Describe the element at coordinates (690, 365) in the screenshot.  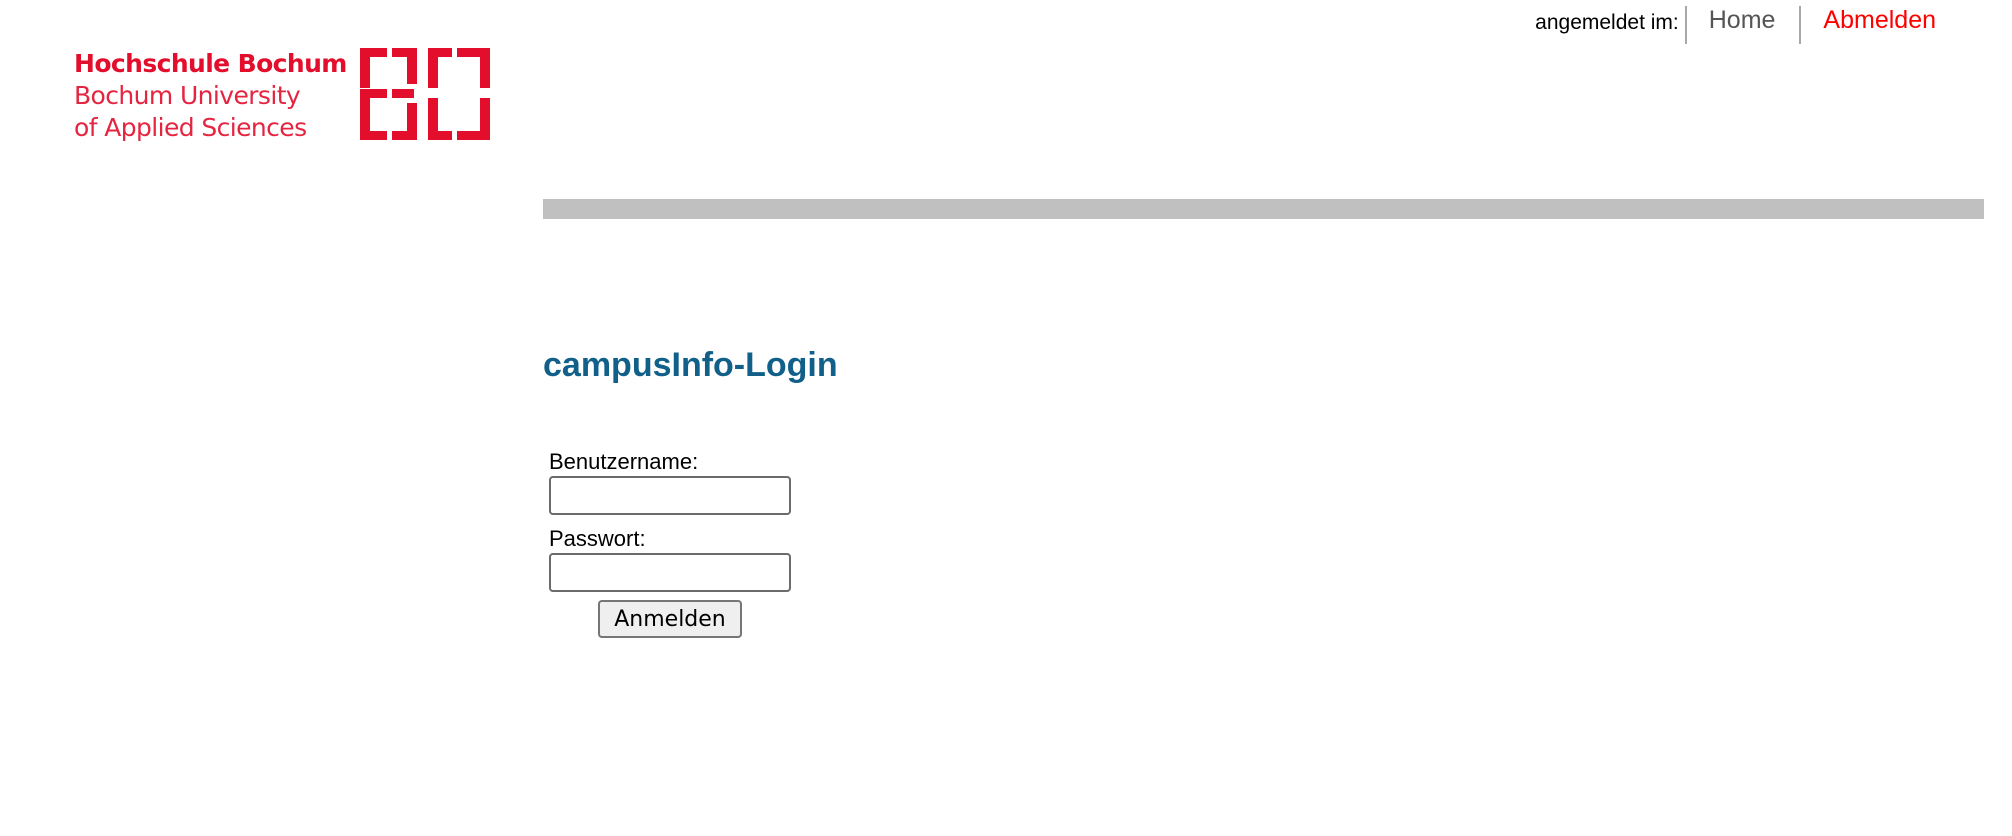
I see `page-title: campusInfo-Login` at that location.